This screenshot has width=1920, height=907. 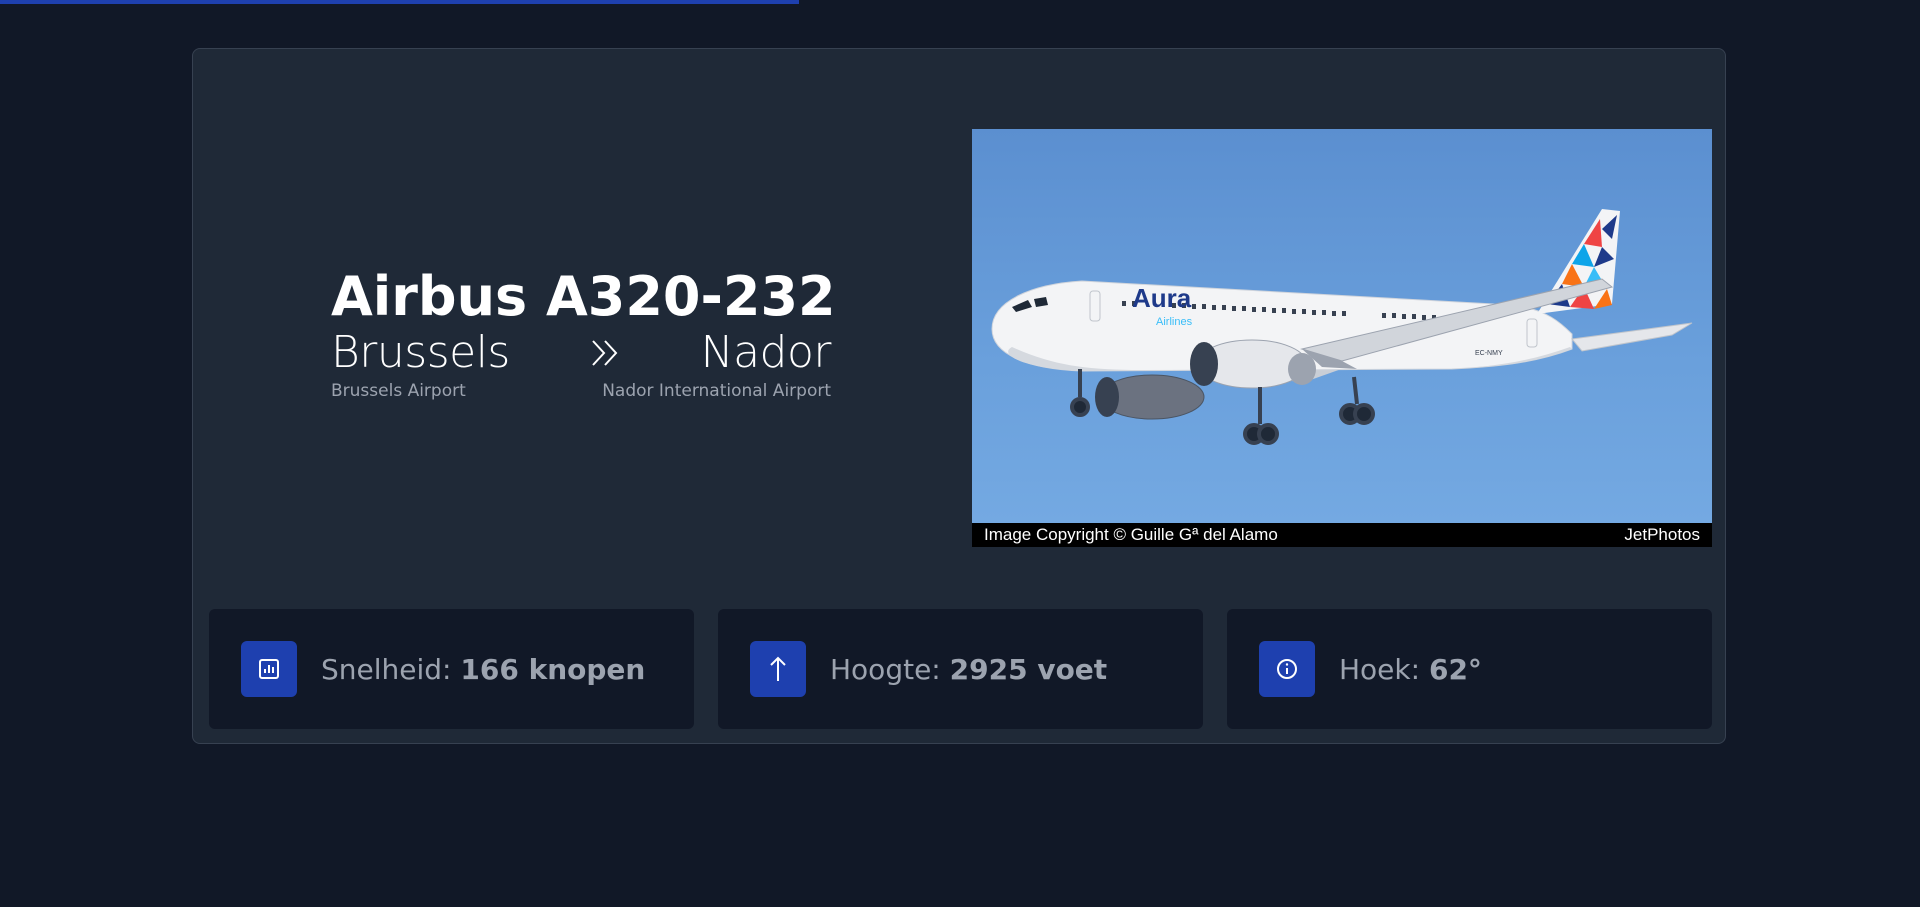 I want to click on speed-stat-text: Snelheid: 166 knopen, so click(x=483, y=669).